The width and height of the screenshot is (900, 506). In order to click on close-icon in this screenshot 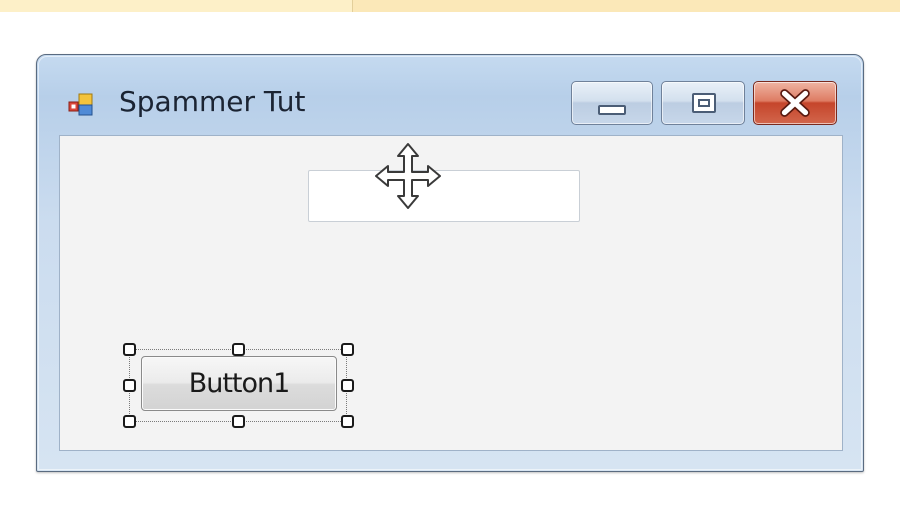, I will do `click(795, 103)`.